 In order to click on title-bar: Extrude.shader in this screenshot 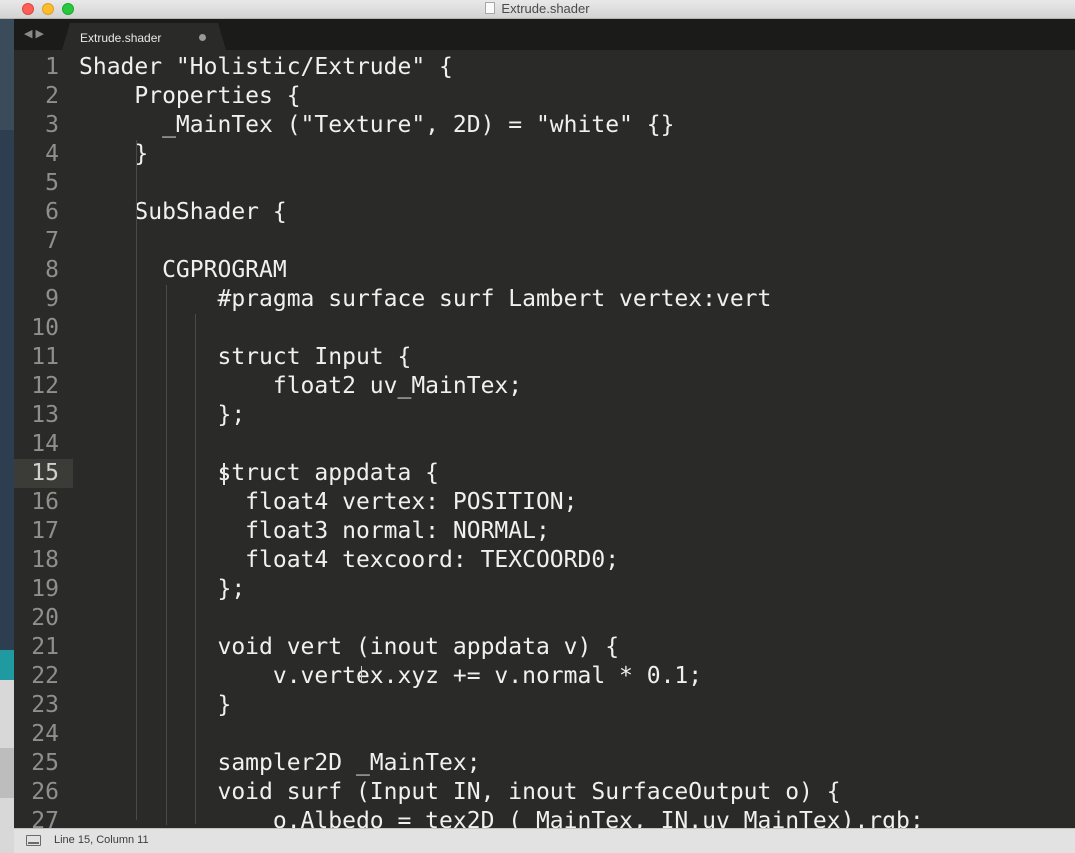, I will do `click(537, 9)`.